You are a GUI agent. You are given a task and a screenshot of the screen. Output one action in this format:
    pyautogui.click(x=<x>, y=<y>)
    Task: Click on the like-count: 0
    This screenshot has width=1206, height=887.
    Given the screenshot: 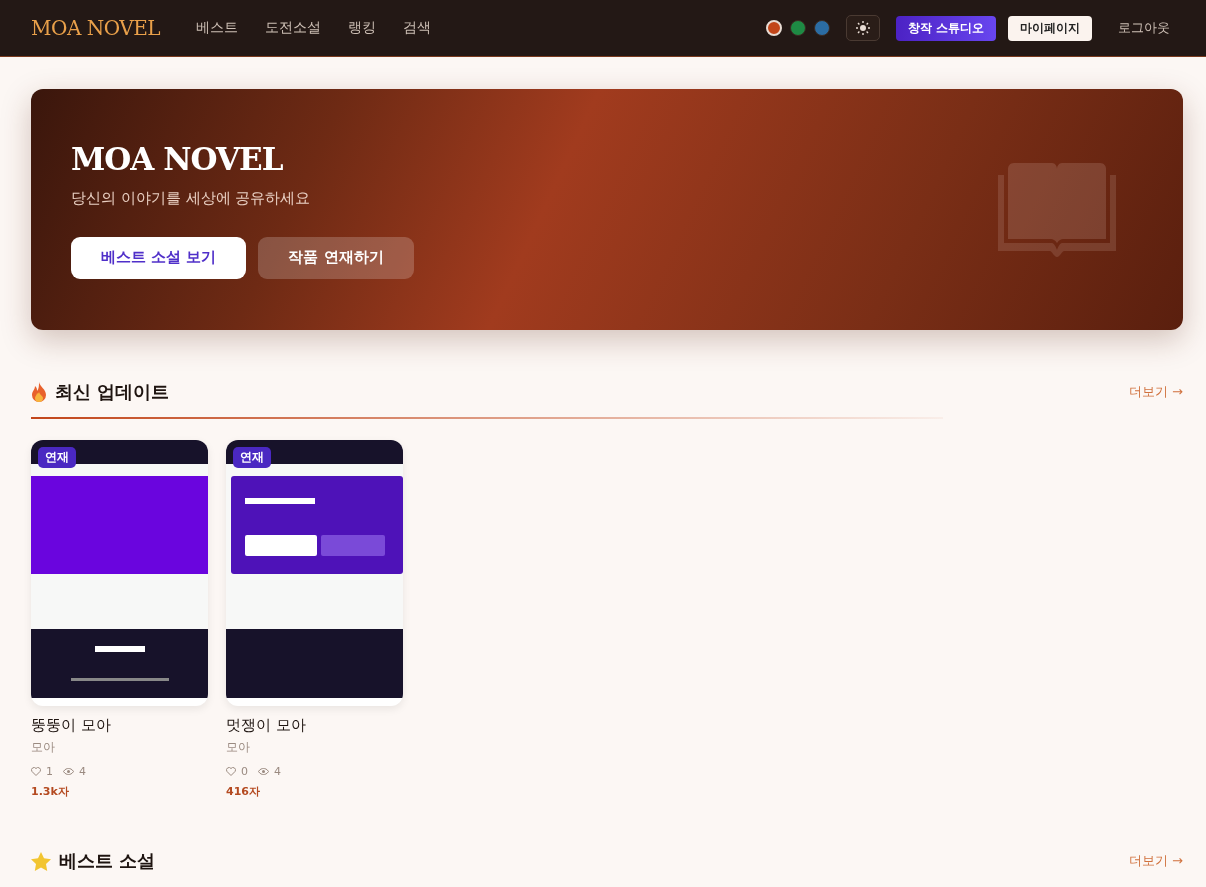 What is the action you would take?
    pyautogui.click(x=244, y=771)
    